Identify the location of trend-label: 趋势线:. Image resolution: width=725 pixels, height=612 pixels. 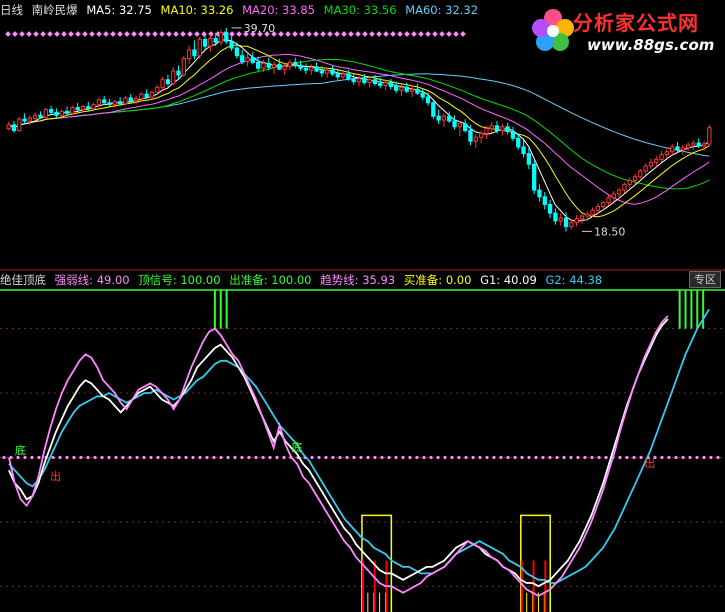
(339, 280).